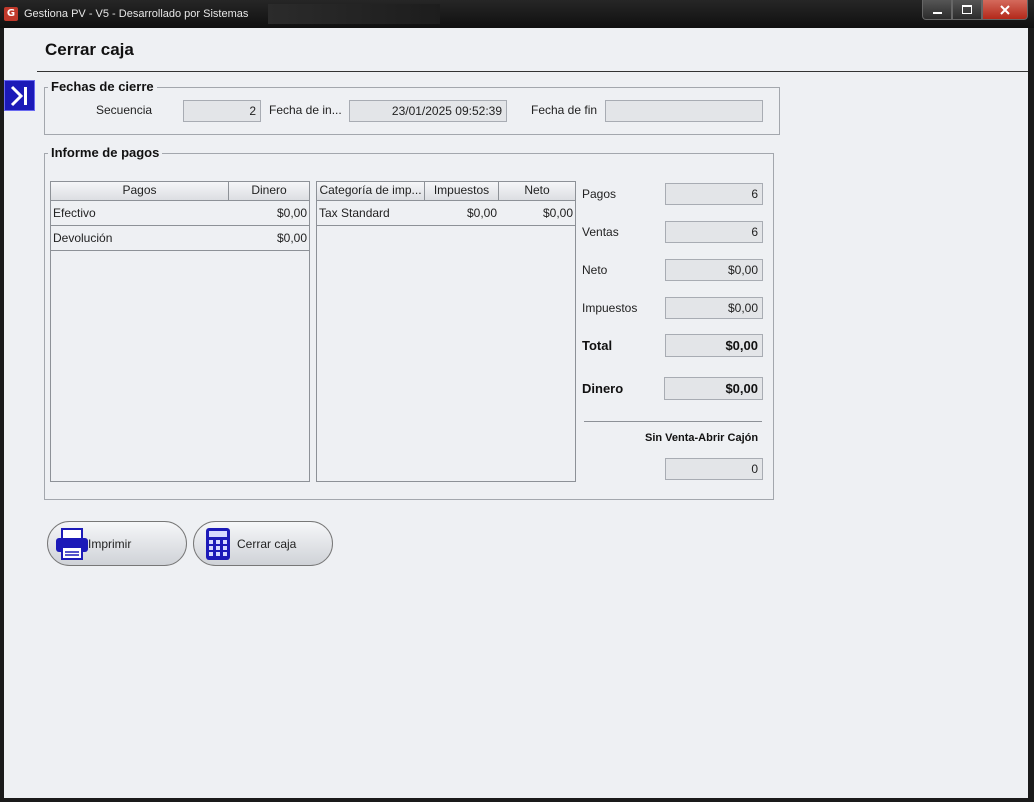  I want to click on dinero-label: Dinero, so click(603, 388).